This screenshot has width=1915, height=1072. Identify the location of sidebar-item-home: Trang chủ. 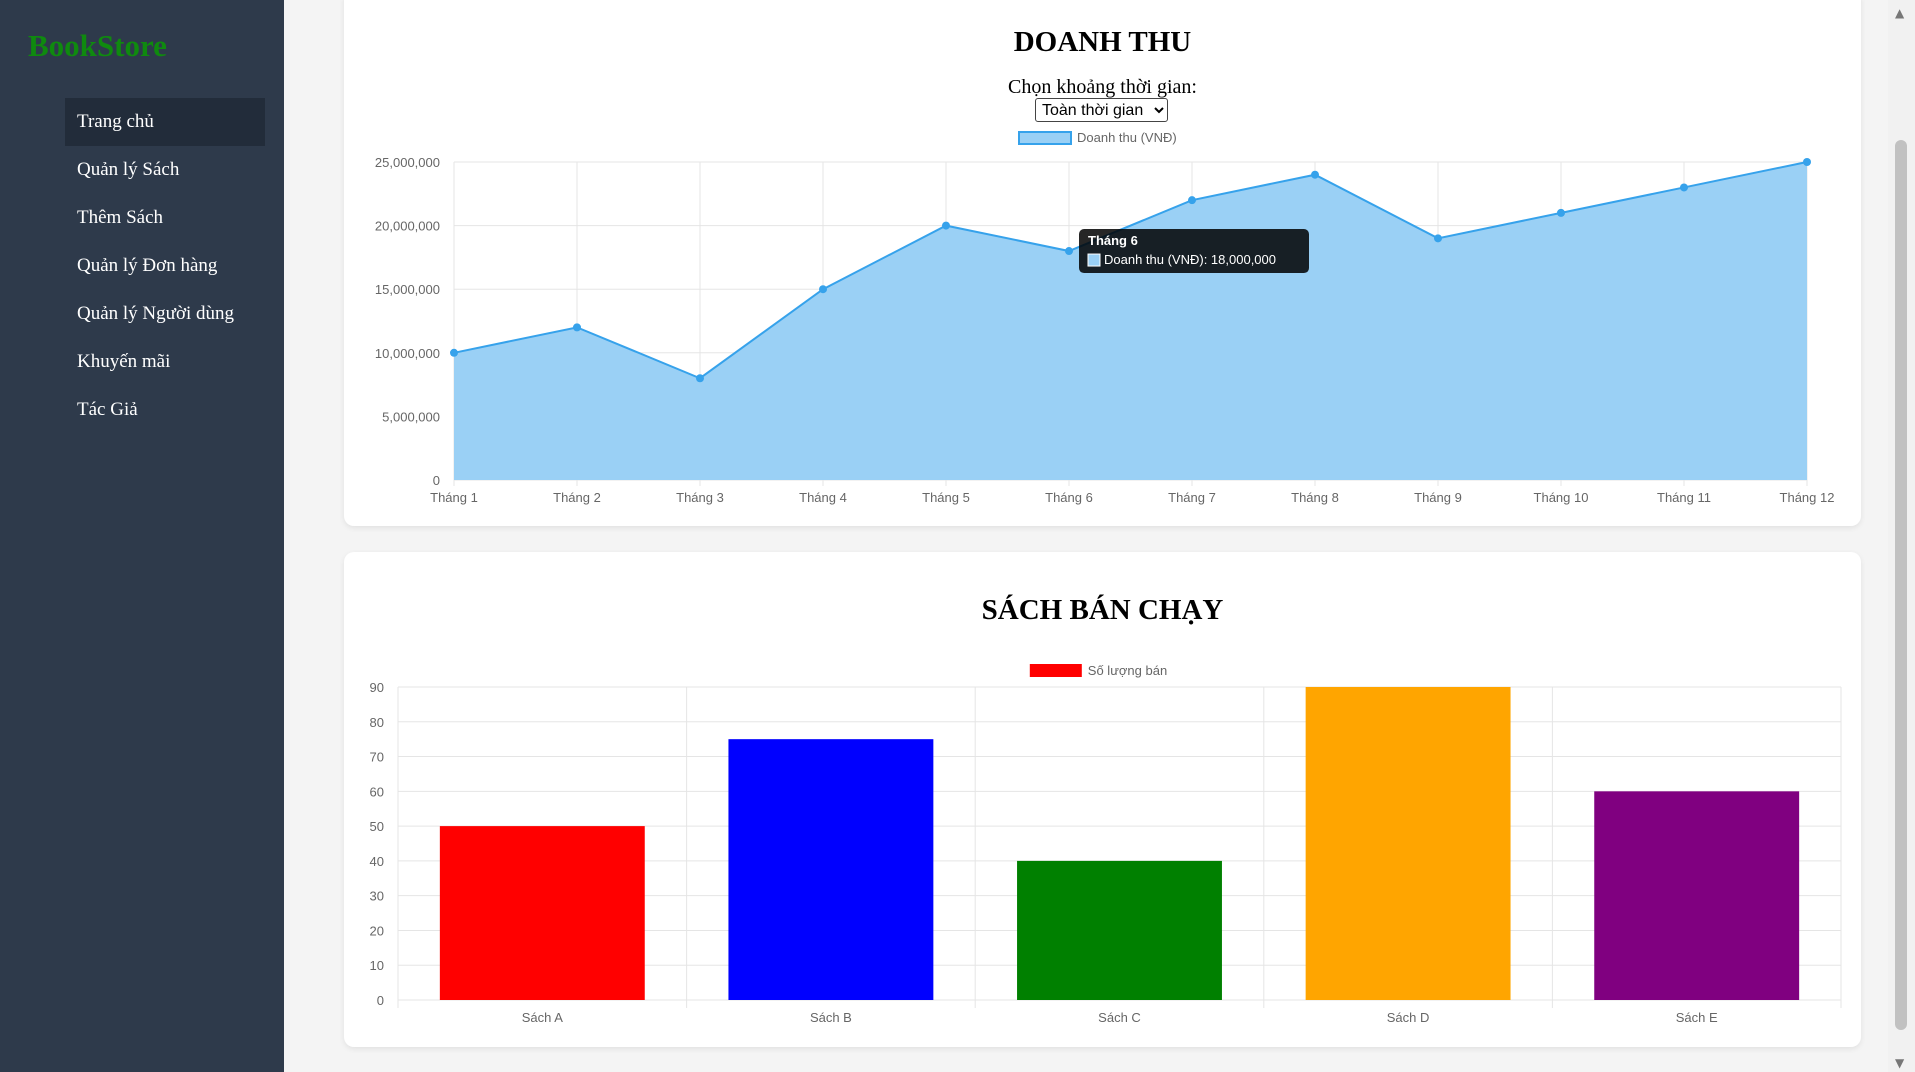
(165, 122).